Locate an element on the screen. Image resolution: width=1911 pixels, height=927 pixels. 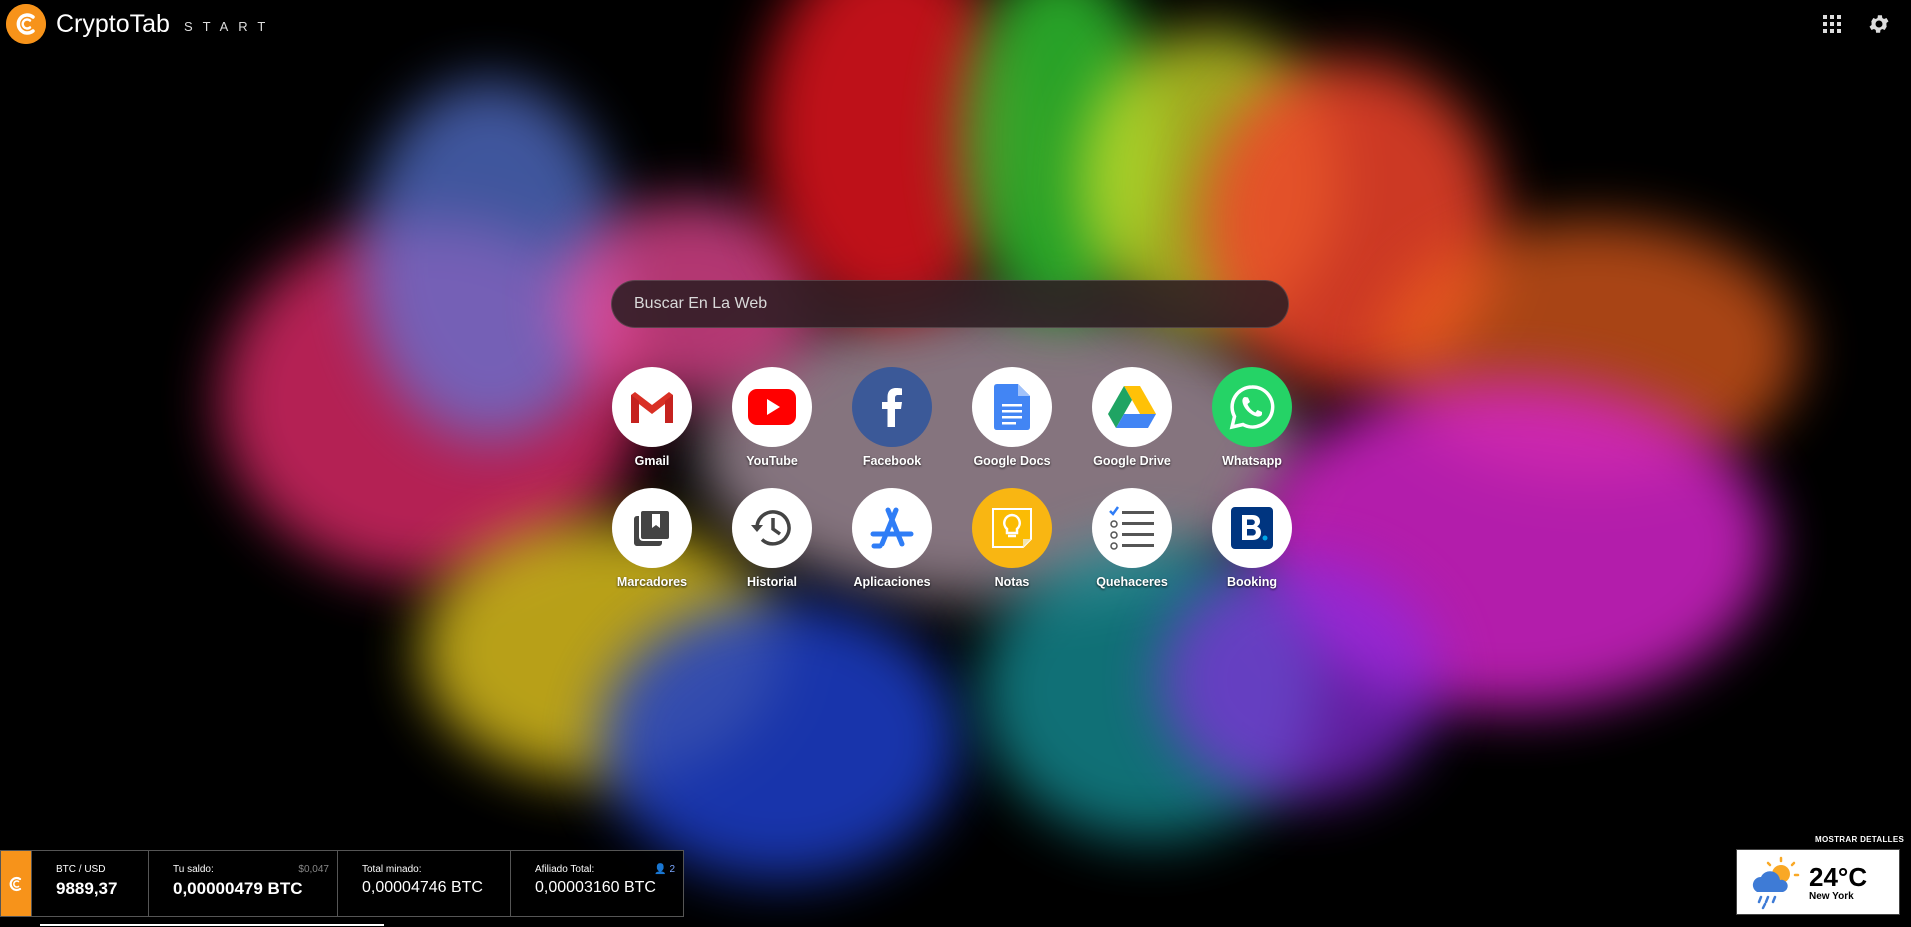
search-bar is located at coordinates (950, 304).